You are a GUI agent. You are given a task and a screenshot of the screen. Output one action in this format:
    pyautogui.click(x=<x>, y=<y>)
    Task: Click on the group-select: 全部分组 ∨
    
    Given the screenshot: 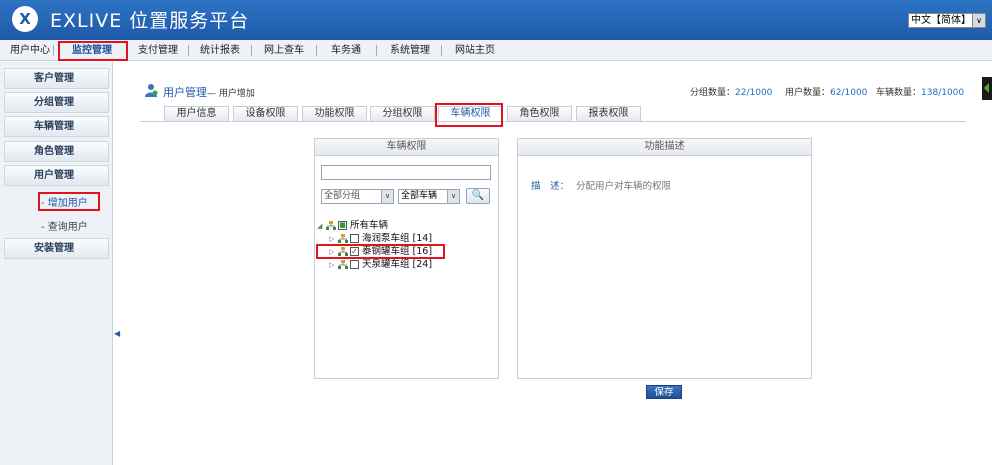 What is the action you would take?
    pyautogui.click(x=357, y=196)
    